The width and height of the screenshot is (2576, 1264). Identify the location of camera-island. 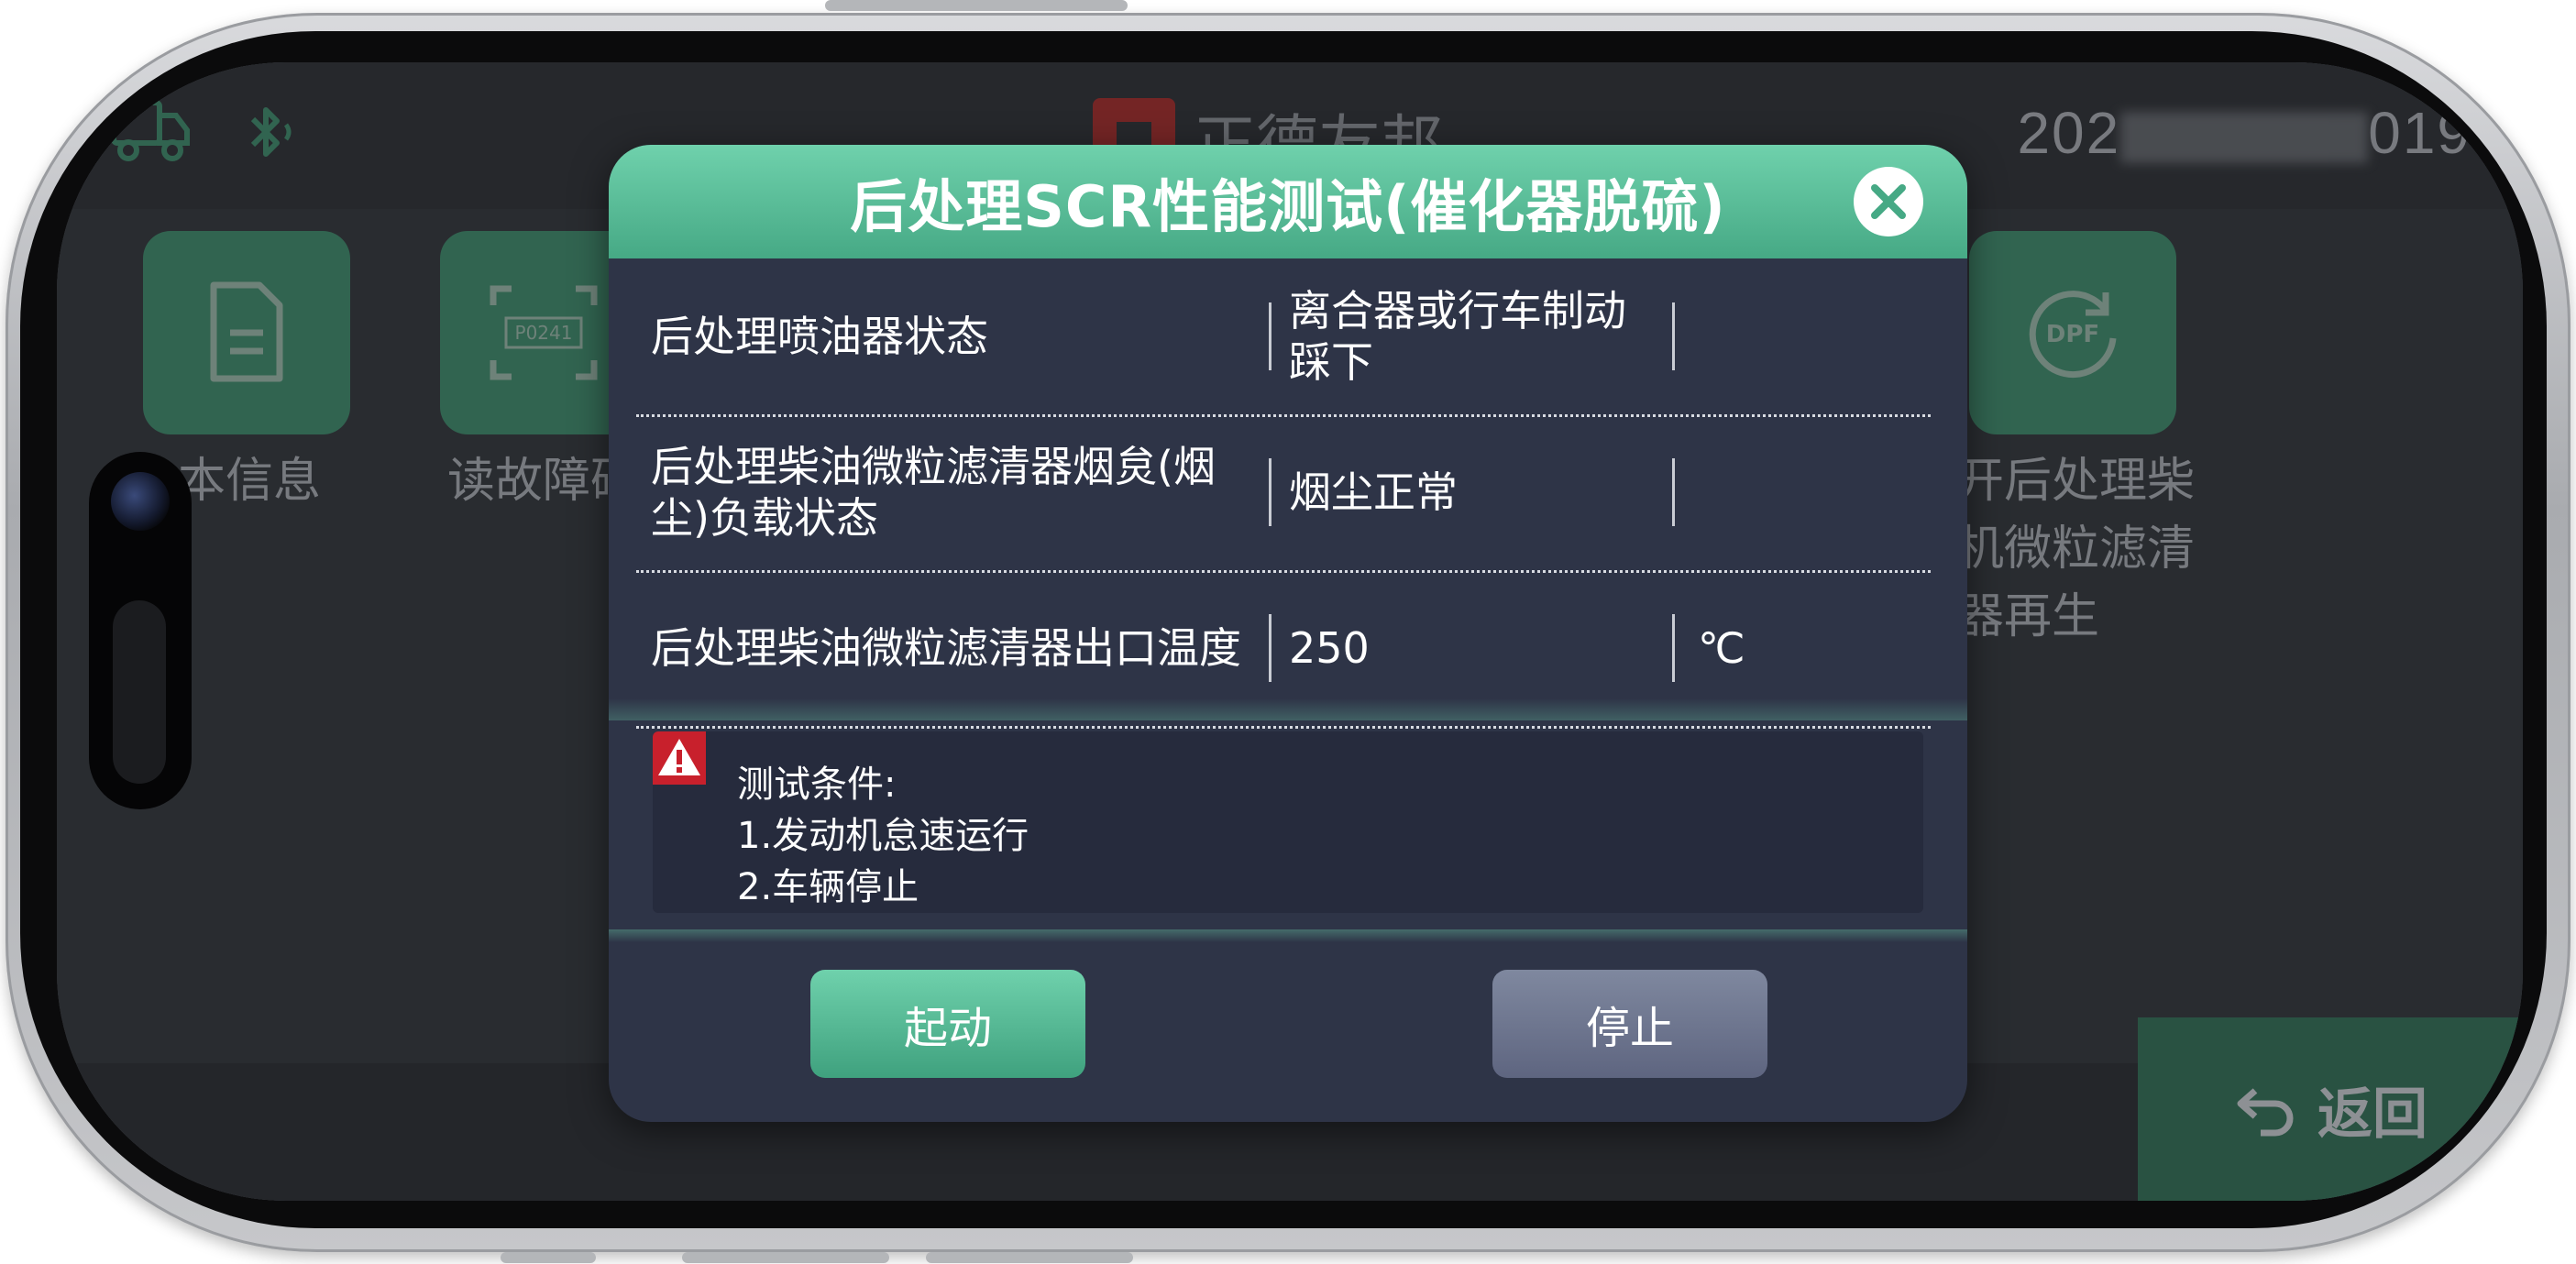
(140, 630).